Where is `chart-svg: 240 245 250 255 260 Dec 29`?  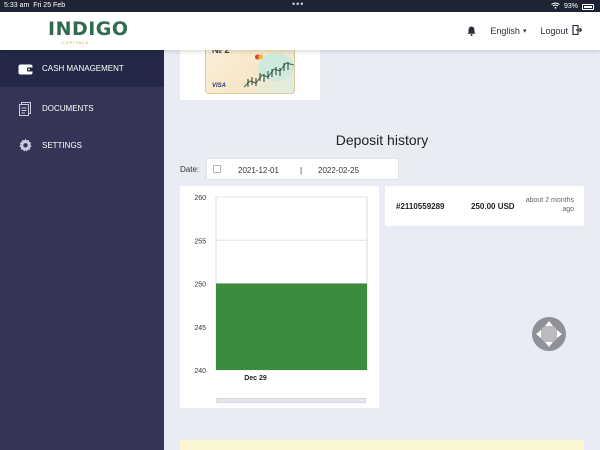
chart-svg: 240 245 250 255 260 Dec 29 is located at coordinates (281, 288).